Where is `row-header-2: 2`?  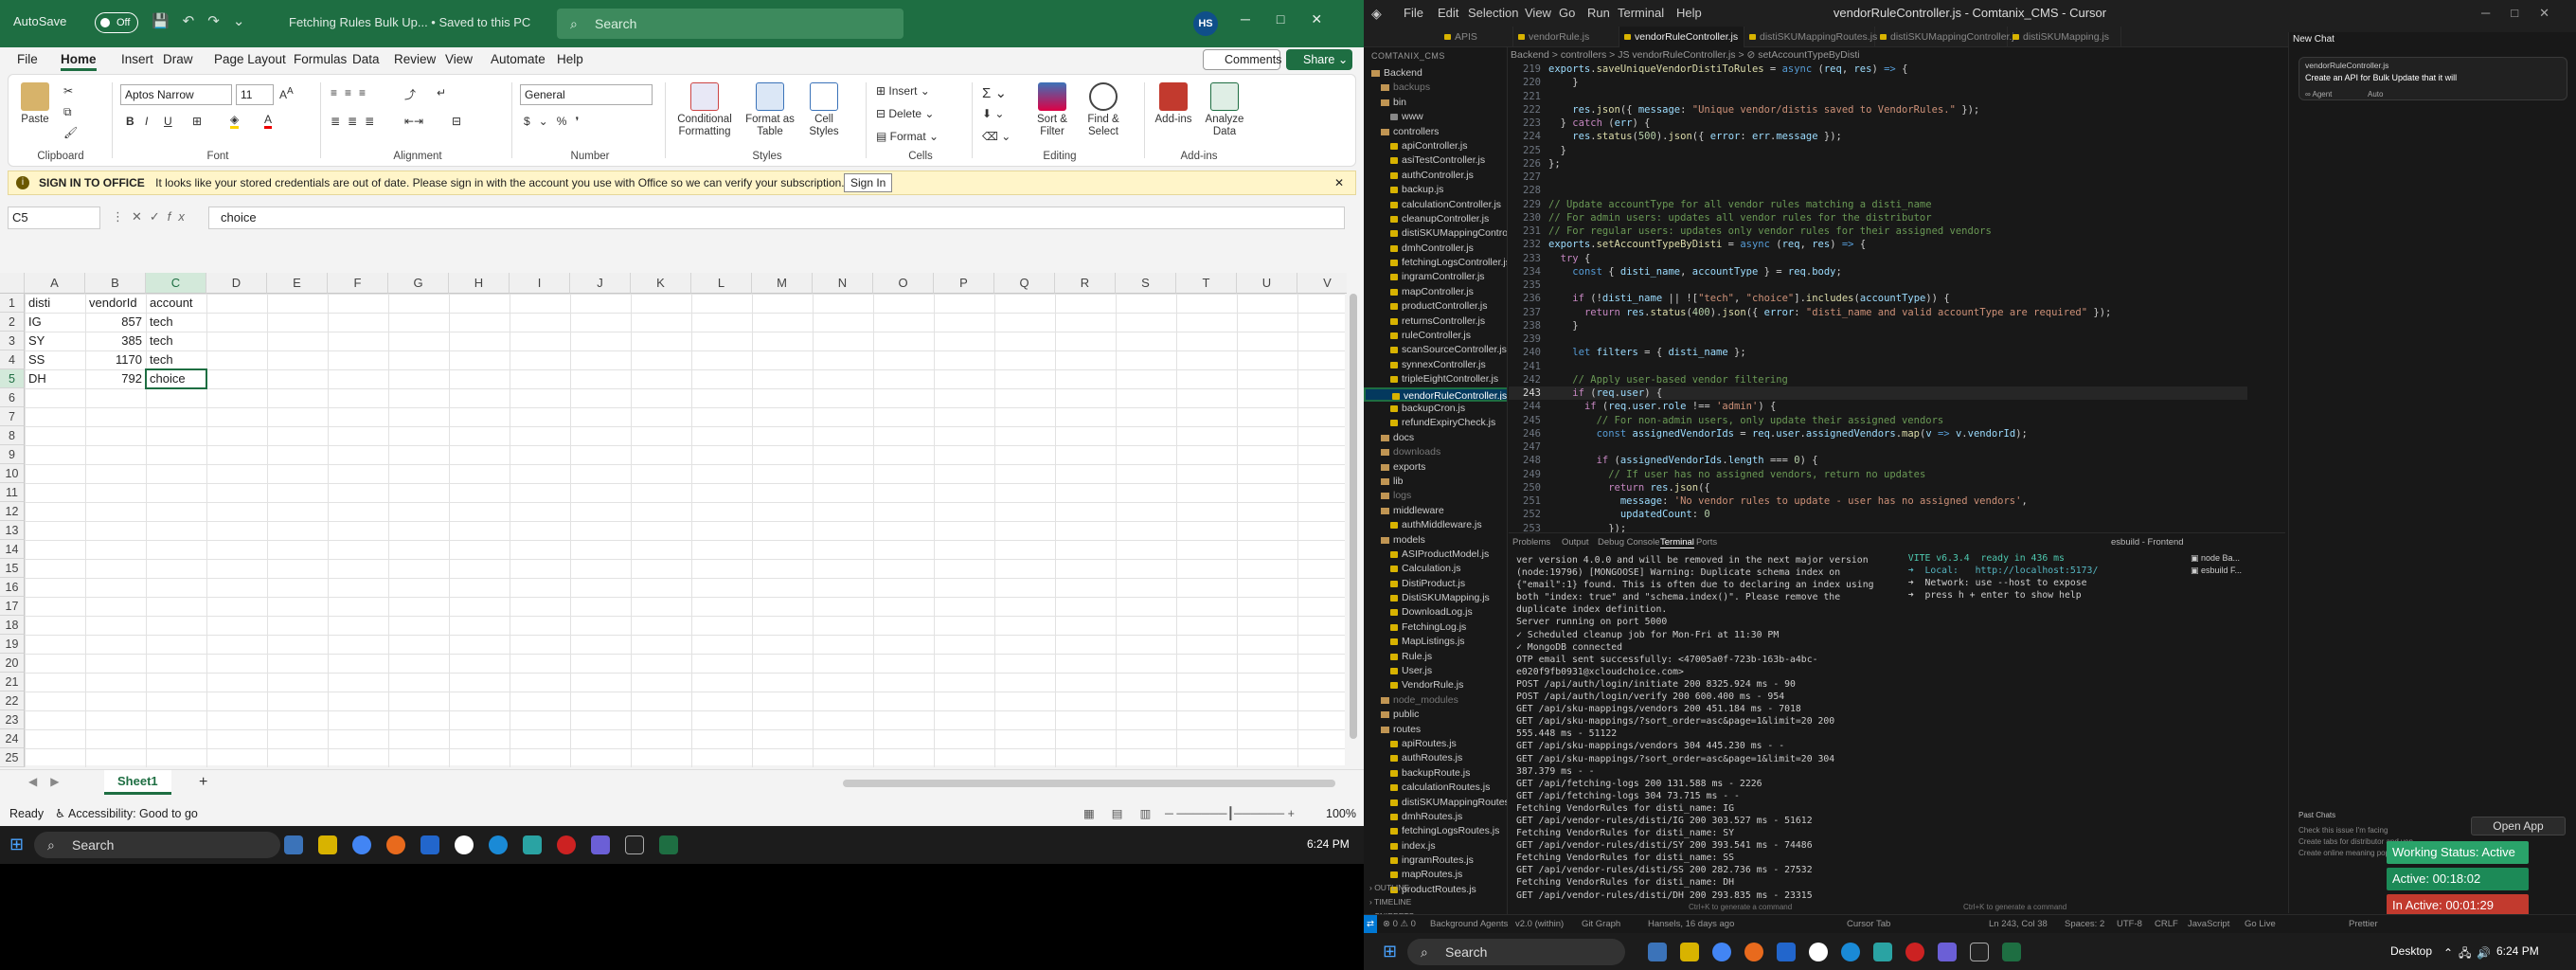
row-header-2: 2 is located at coordinates (12, 322).